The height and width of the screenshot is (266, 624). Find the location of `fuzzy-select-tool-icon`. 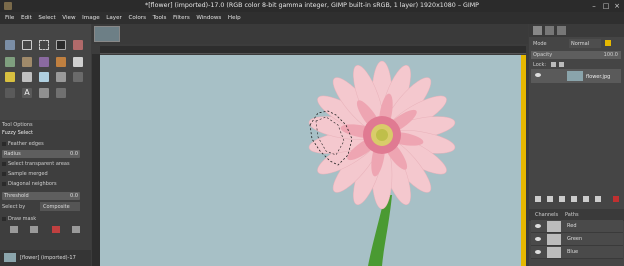

fuzzy-select-tool-icon is located at coordinates (61, 45).